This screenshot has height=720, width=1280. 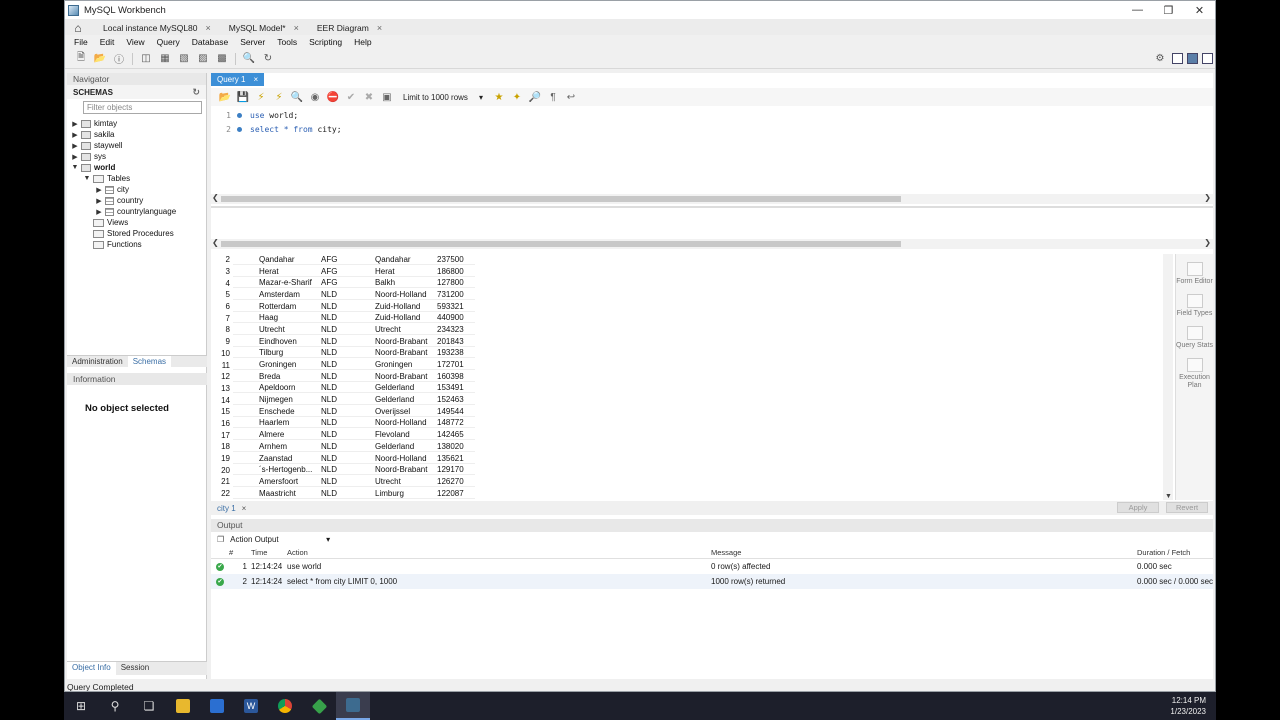 What do you see at coordinates (405, 272) in the screenshot?
I see `cell-district: Herat` at bounding box center [405, 272].